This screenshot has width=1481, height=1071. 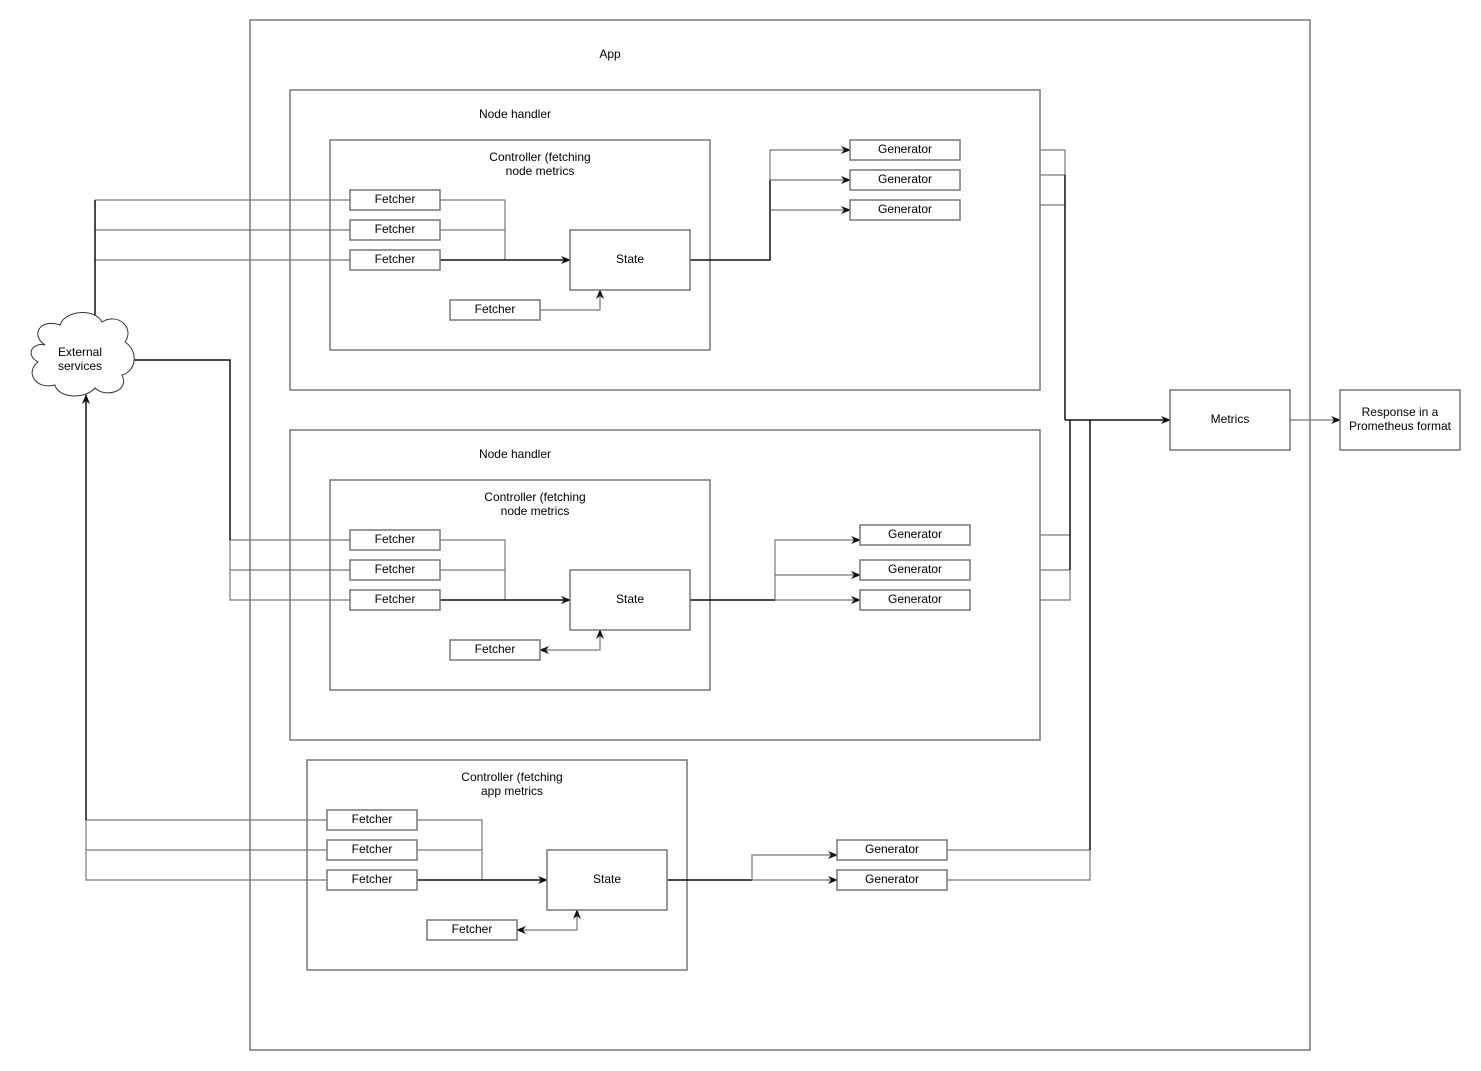 I want to click on box-label: Prometheus format, so click(x=1400, y=426).